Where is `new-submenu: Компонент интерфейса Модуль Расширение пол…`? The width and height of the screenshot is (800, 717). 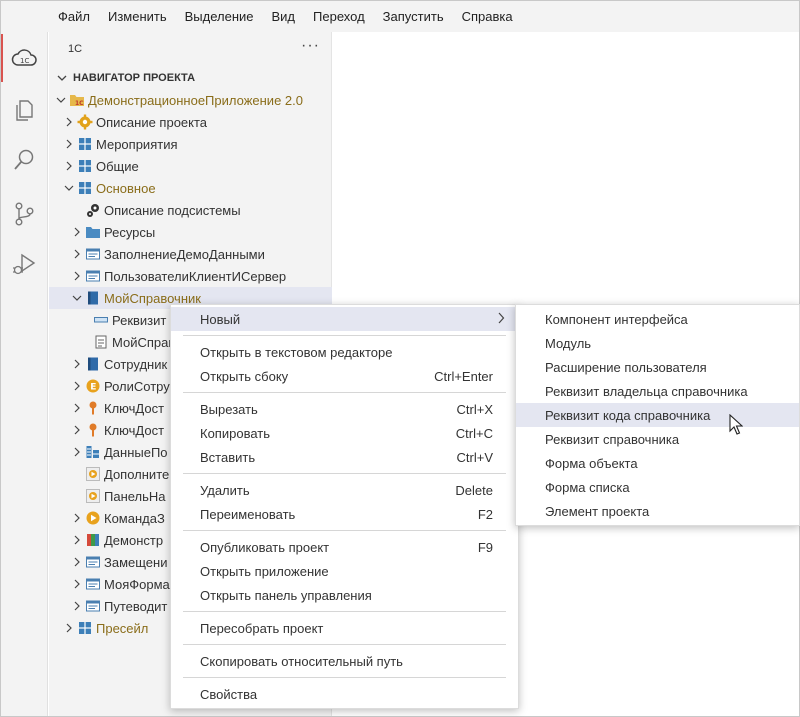 new-submenu: Компонент интерфейса Модуль Расширение пол… is located at coordinates (657, 415).